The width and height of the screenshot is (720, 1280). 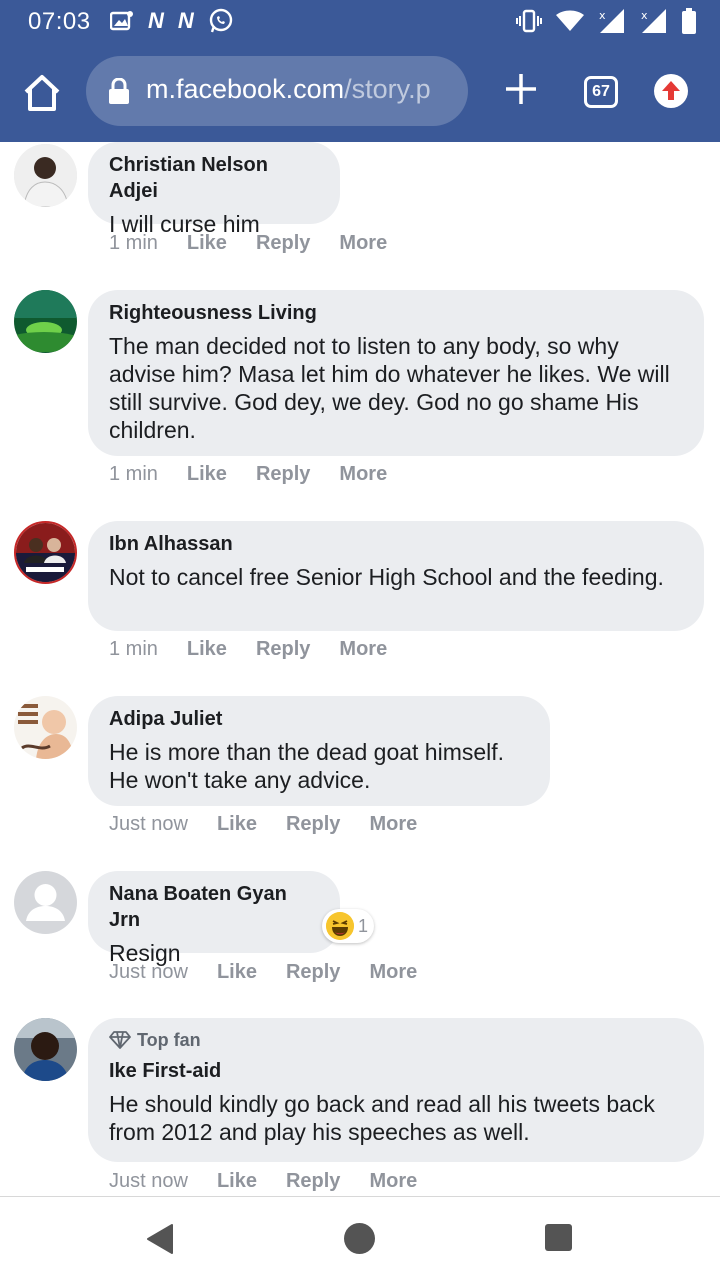 What do you see at coordinates (59, 21) in the screenshot?
I see `status-time: 07:03` at bounding box center [59, 21].